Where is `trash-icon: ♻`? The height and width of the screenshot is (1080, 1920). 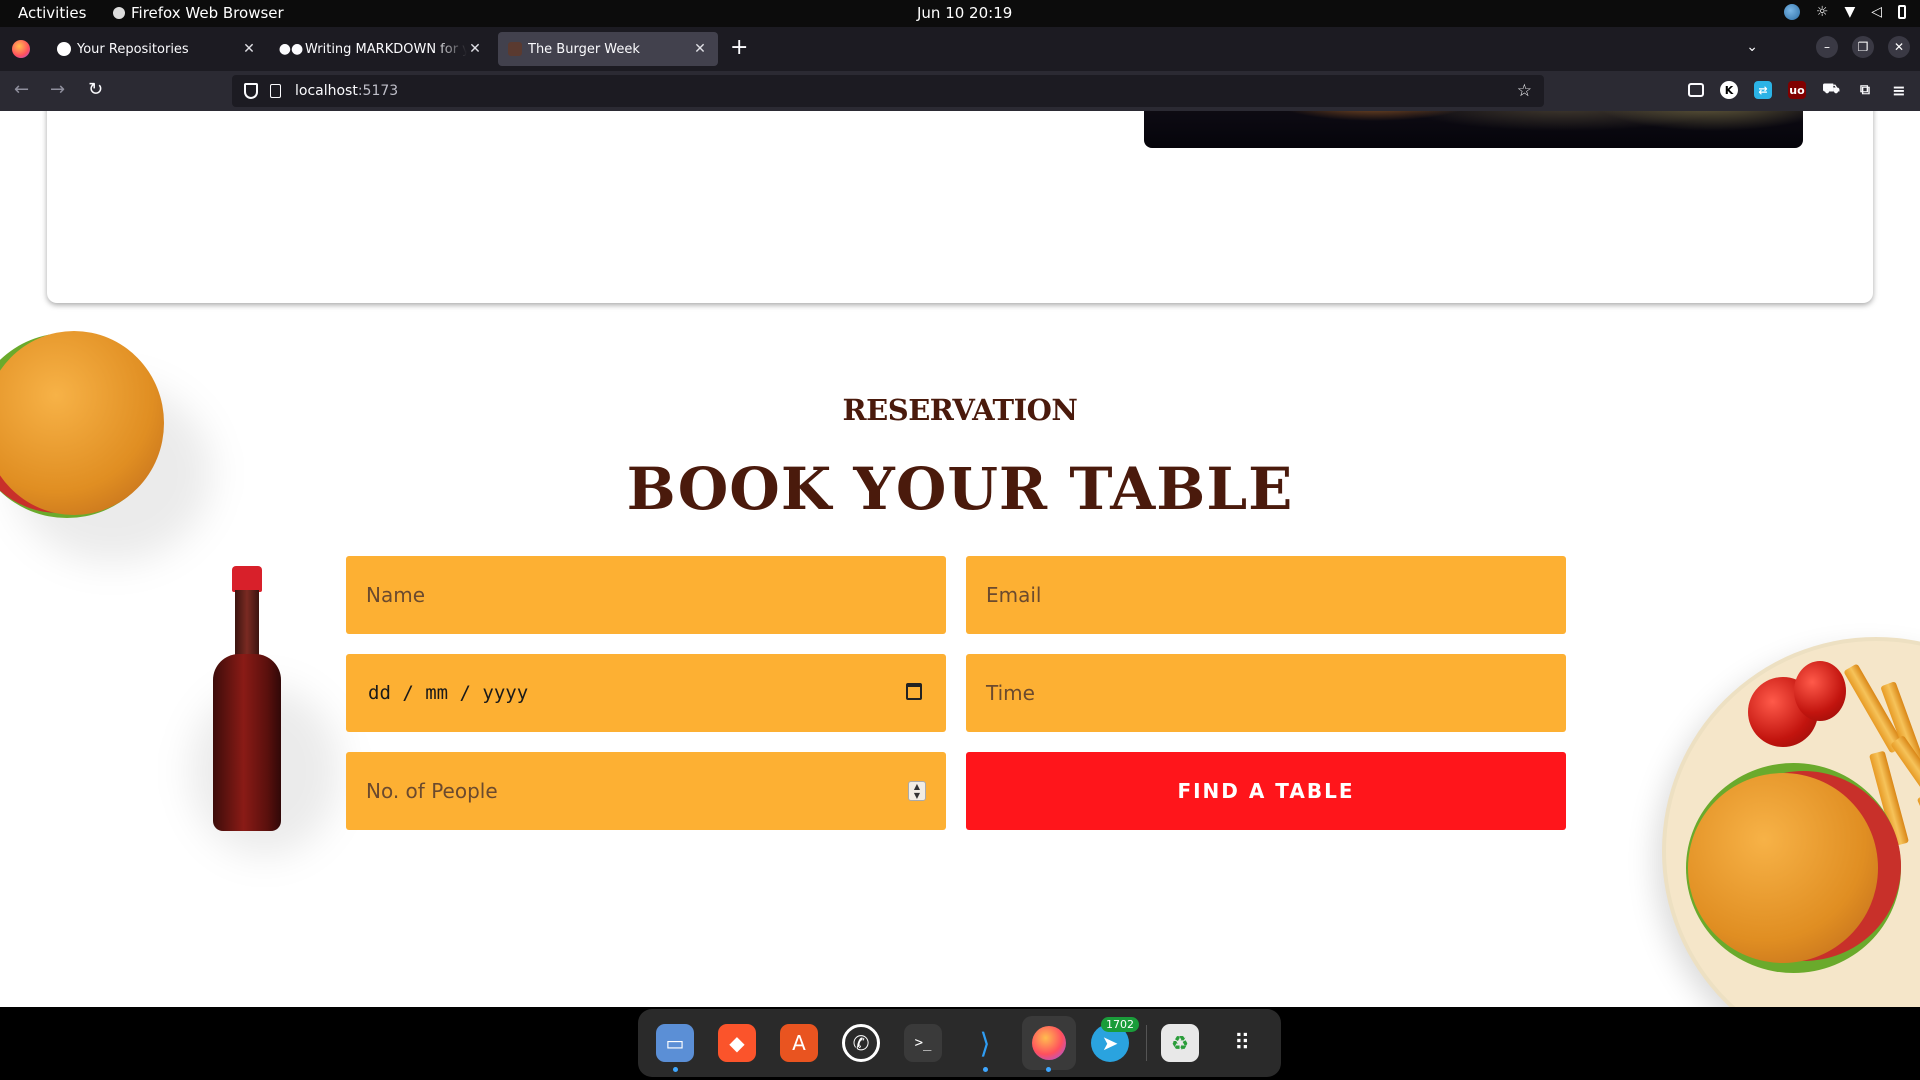
trash-icon: ♻ is located at coordinates (1180, 1043).